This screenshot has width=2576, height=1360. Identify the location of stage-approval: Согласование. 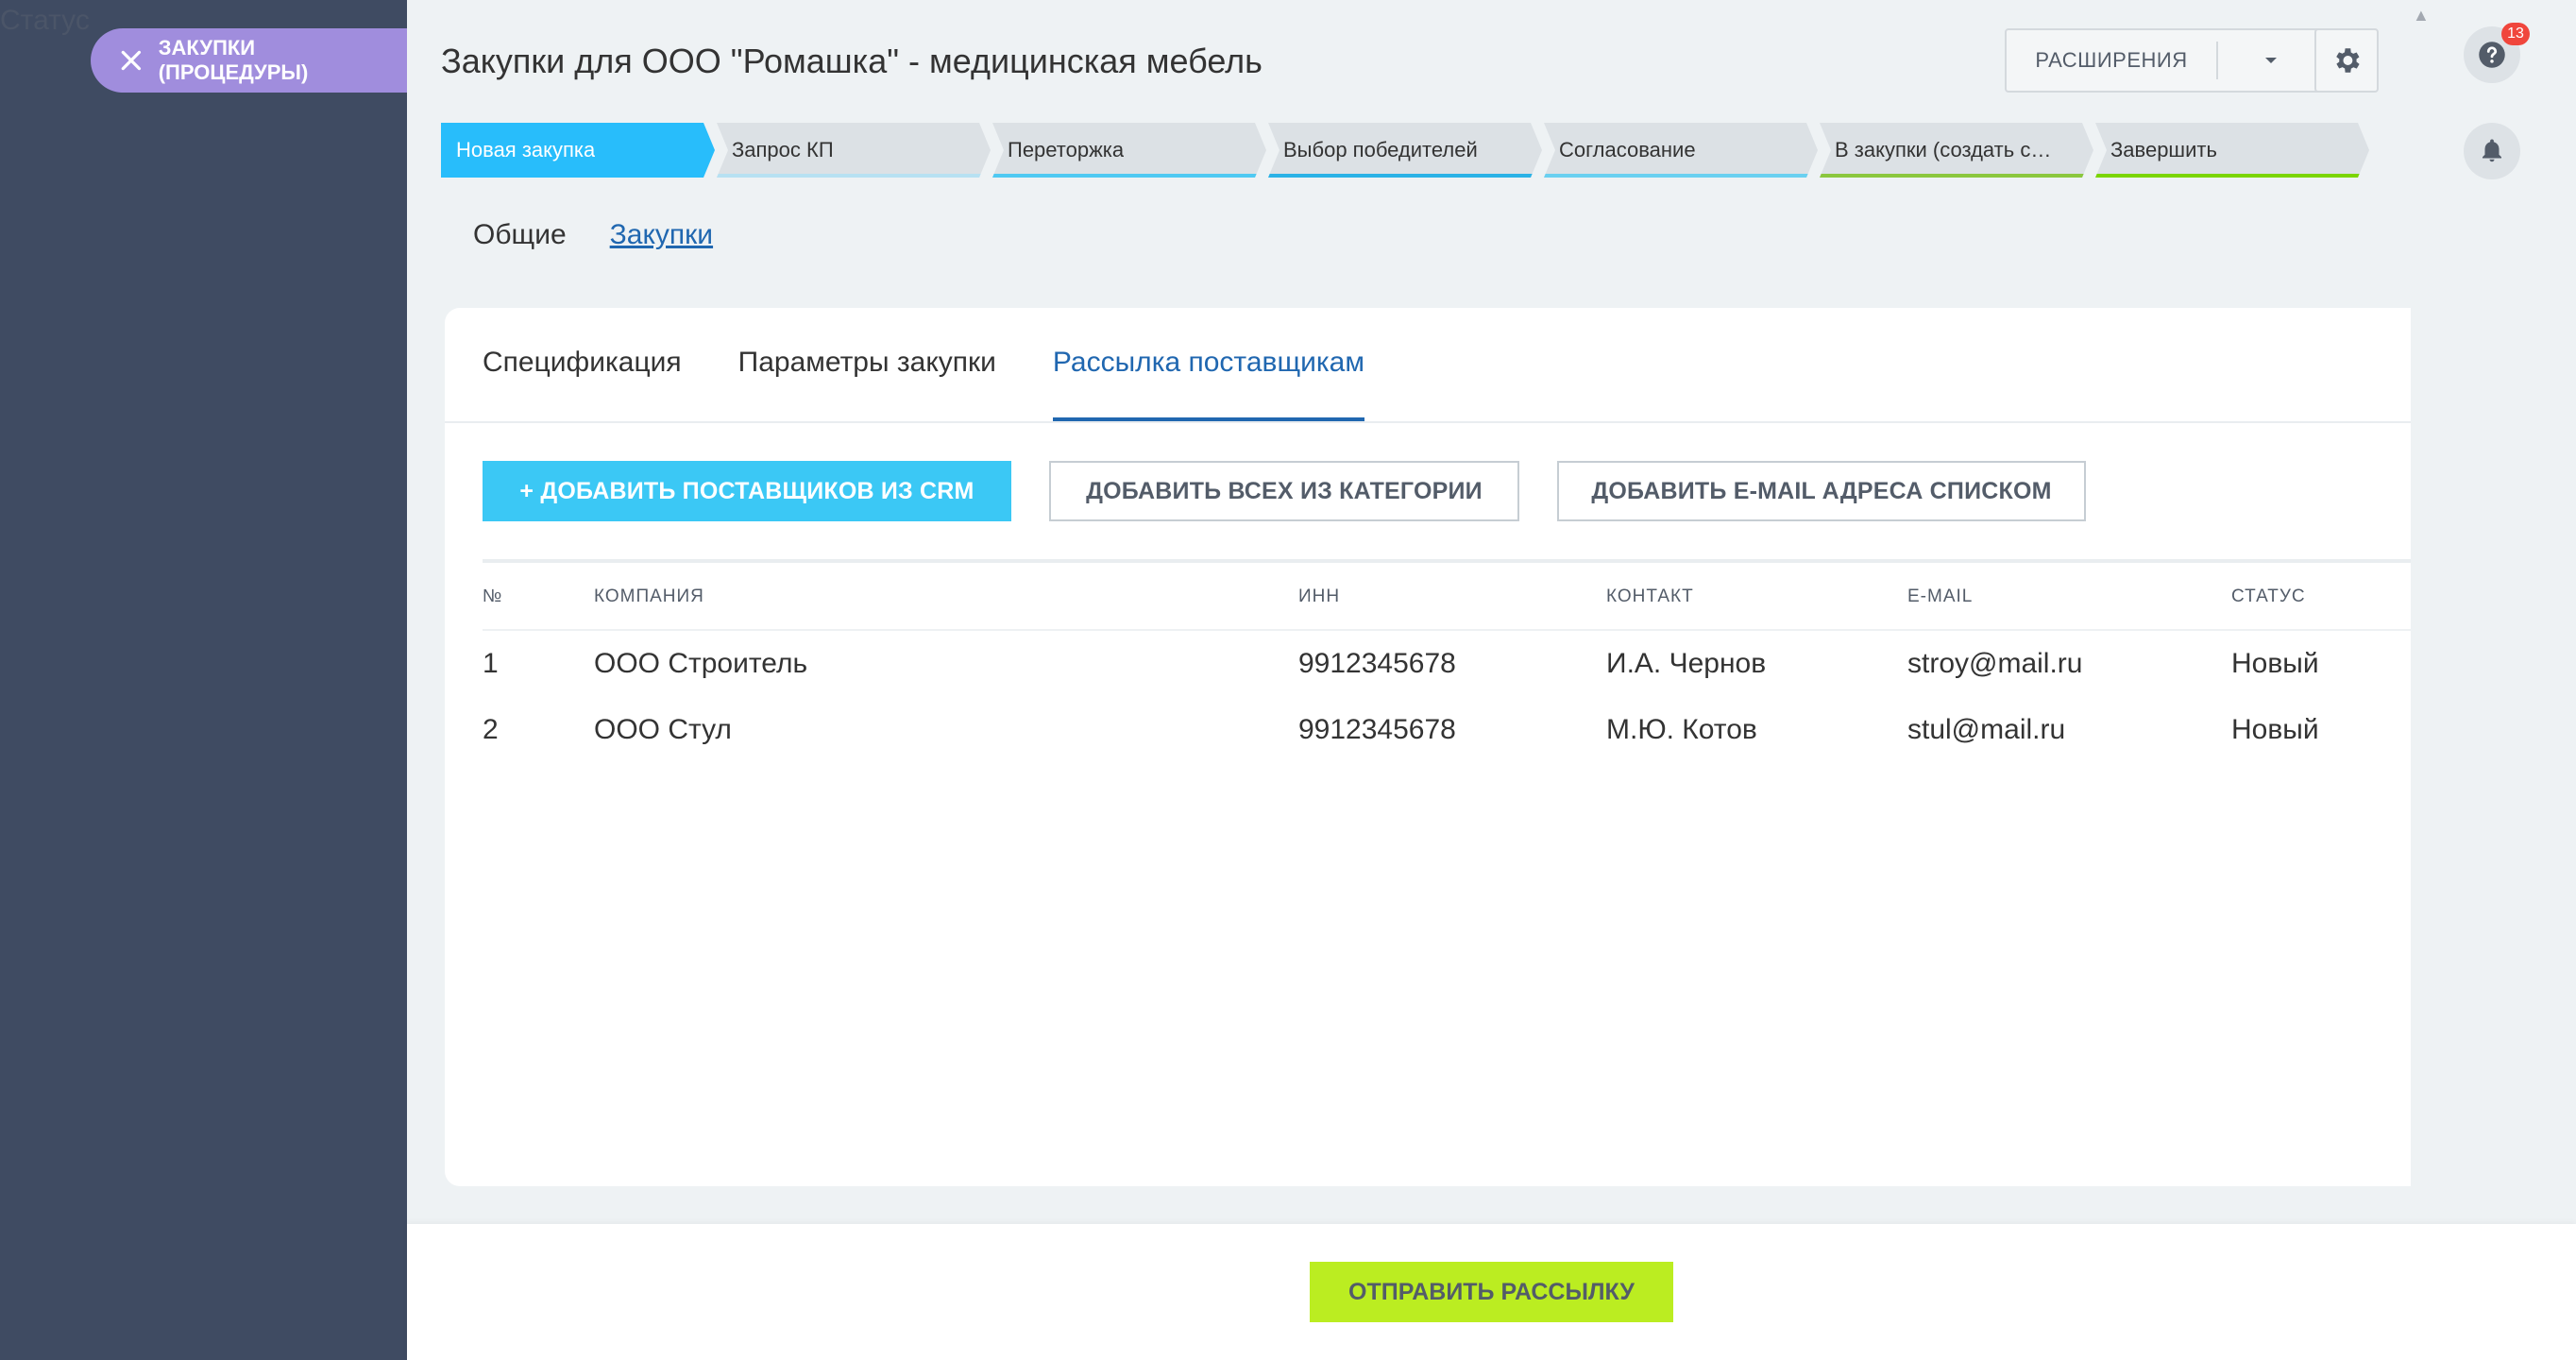
(1681, 150).